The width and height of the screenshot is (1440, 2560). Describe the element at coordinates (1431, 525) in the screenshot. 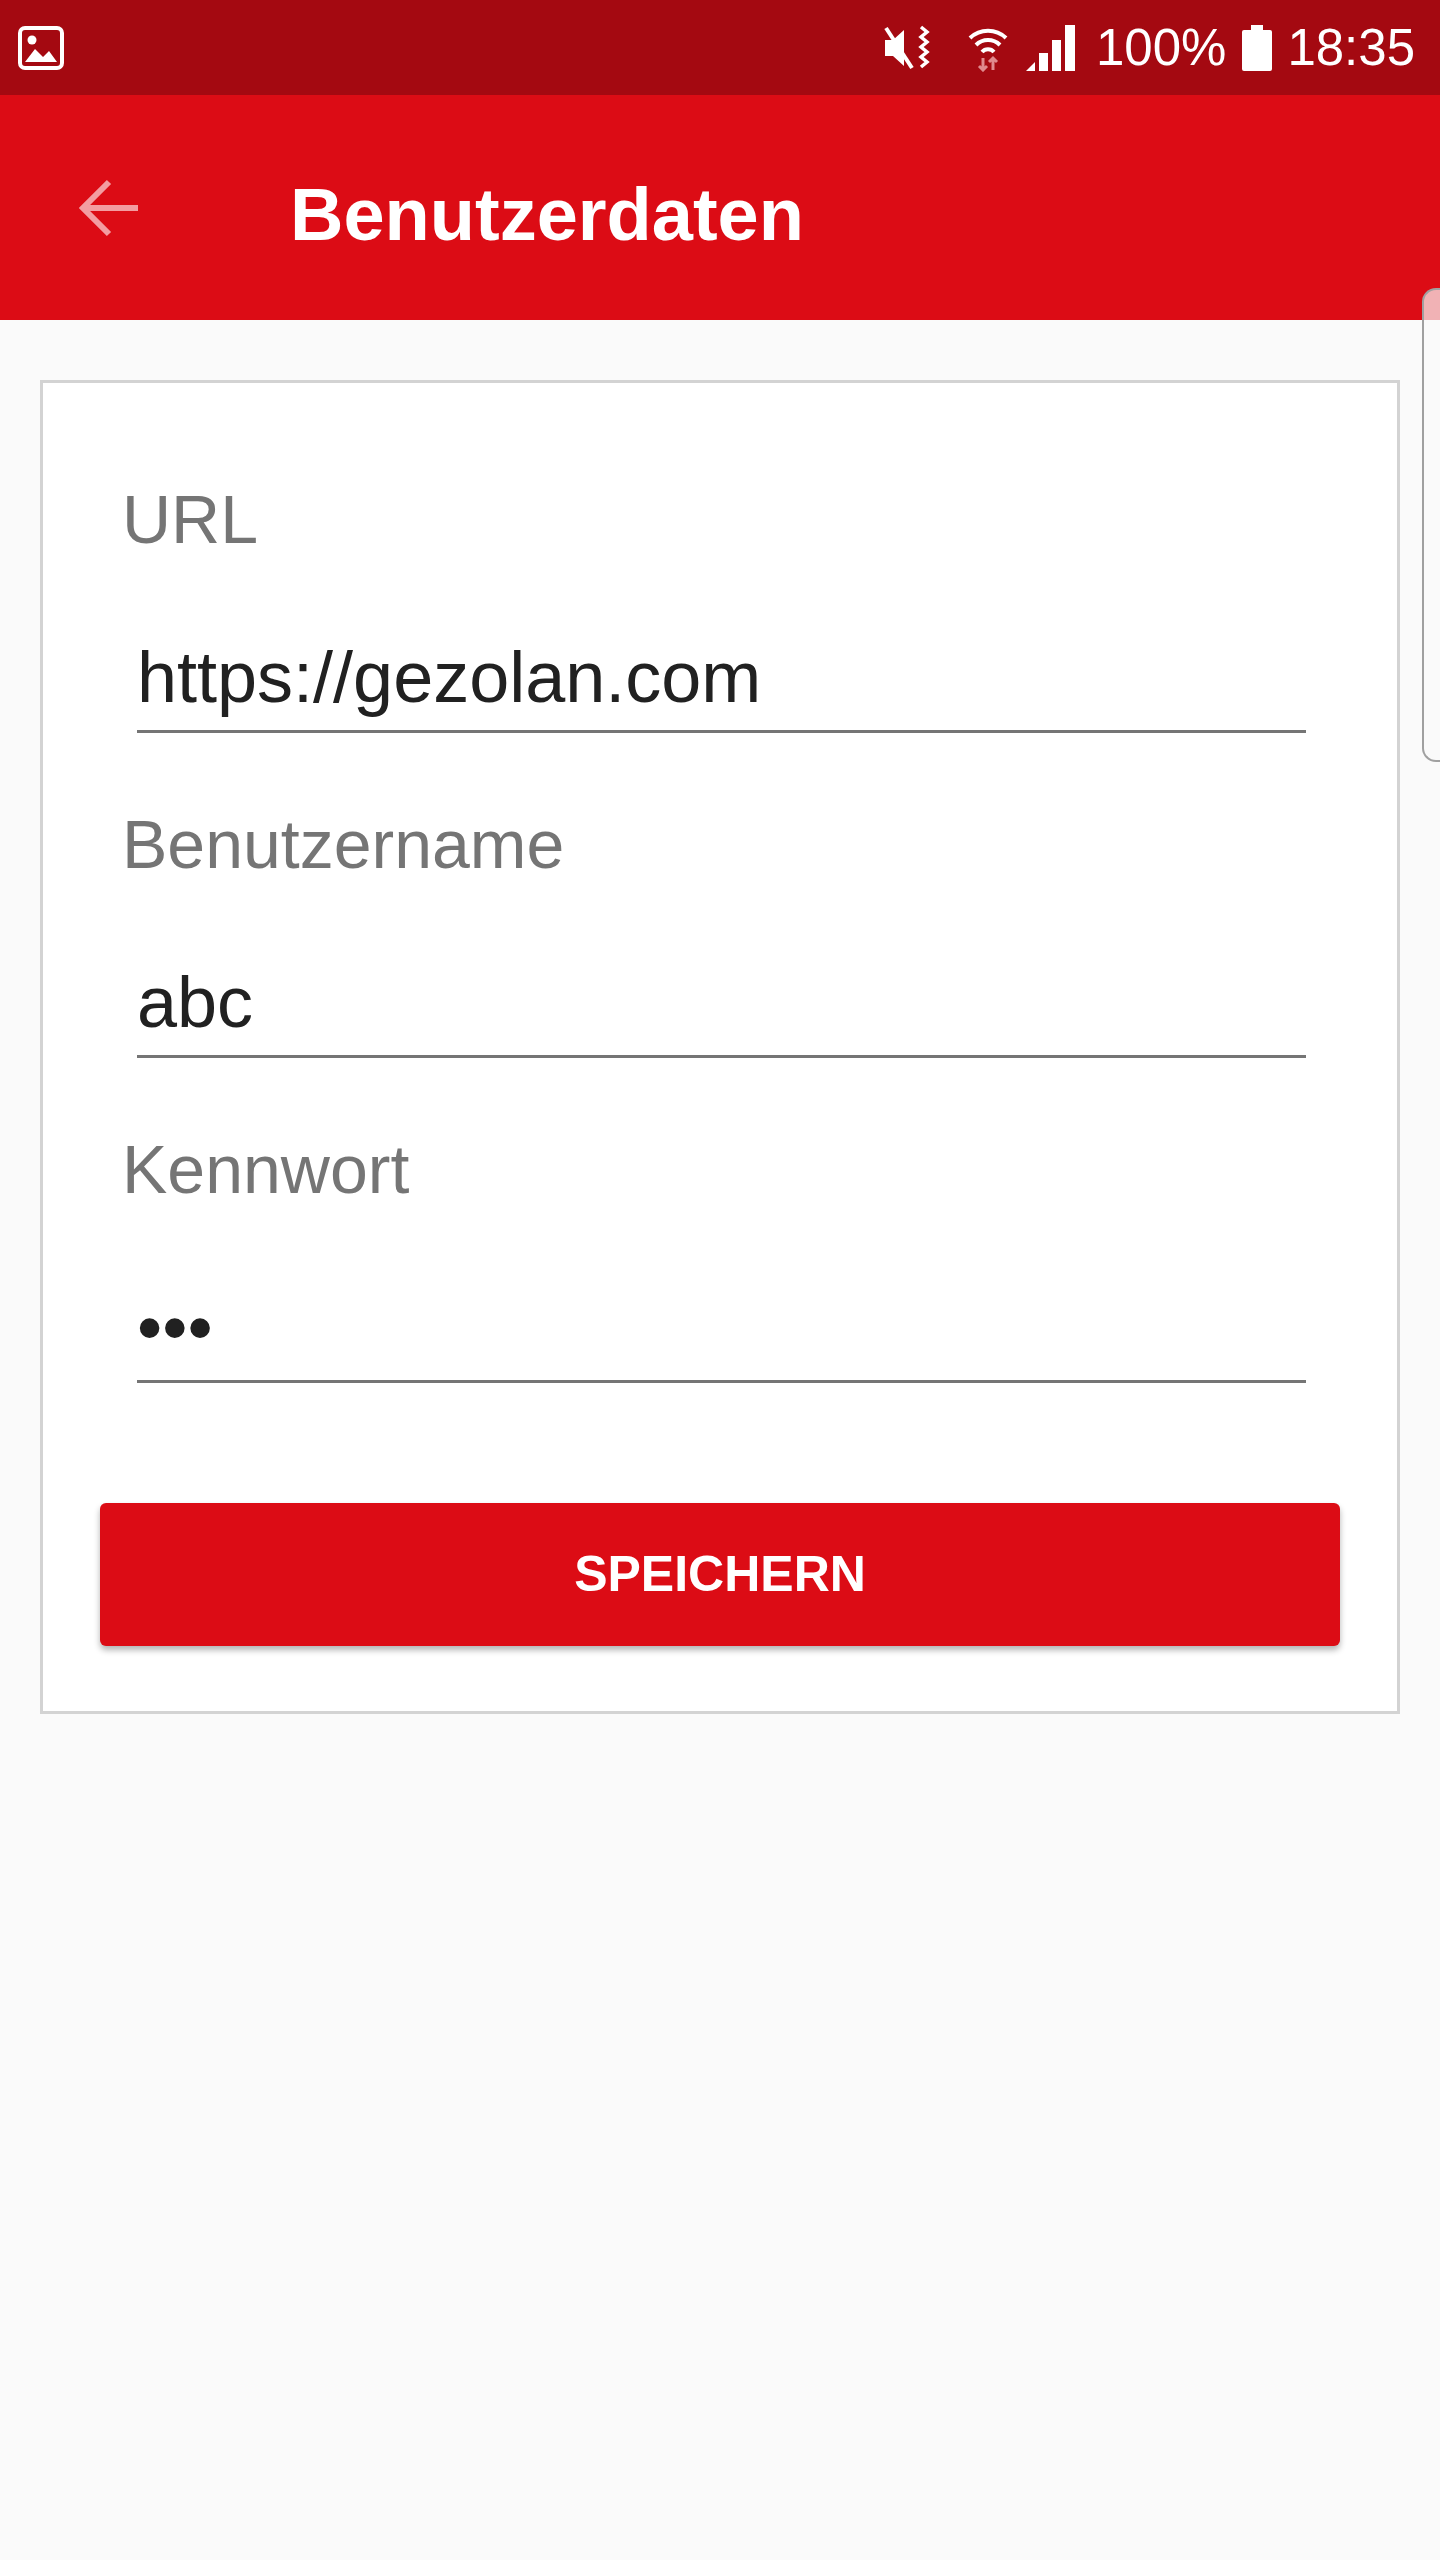

I see `edge-panel-handle` at that location.